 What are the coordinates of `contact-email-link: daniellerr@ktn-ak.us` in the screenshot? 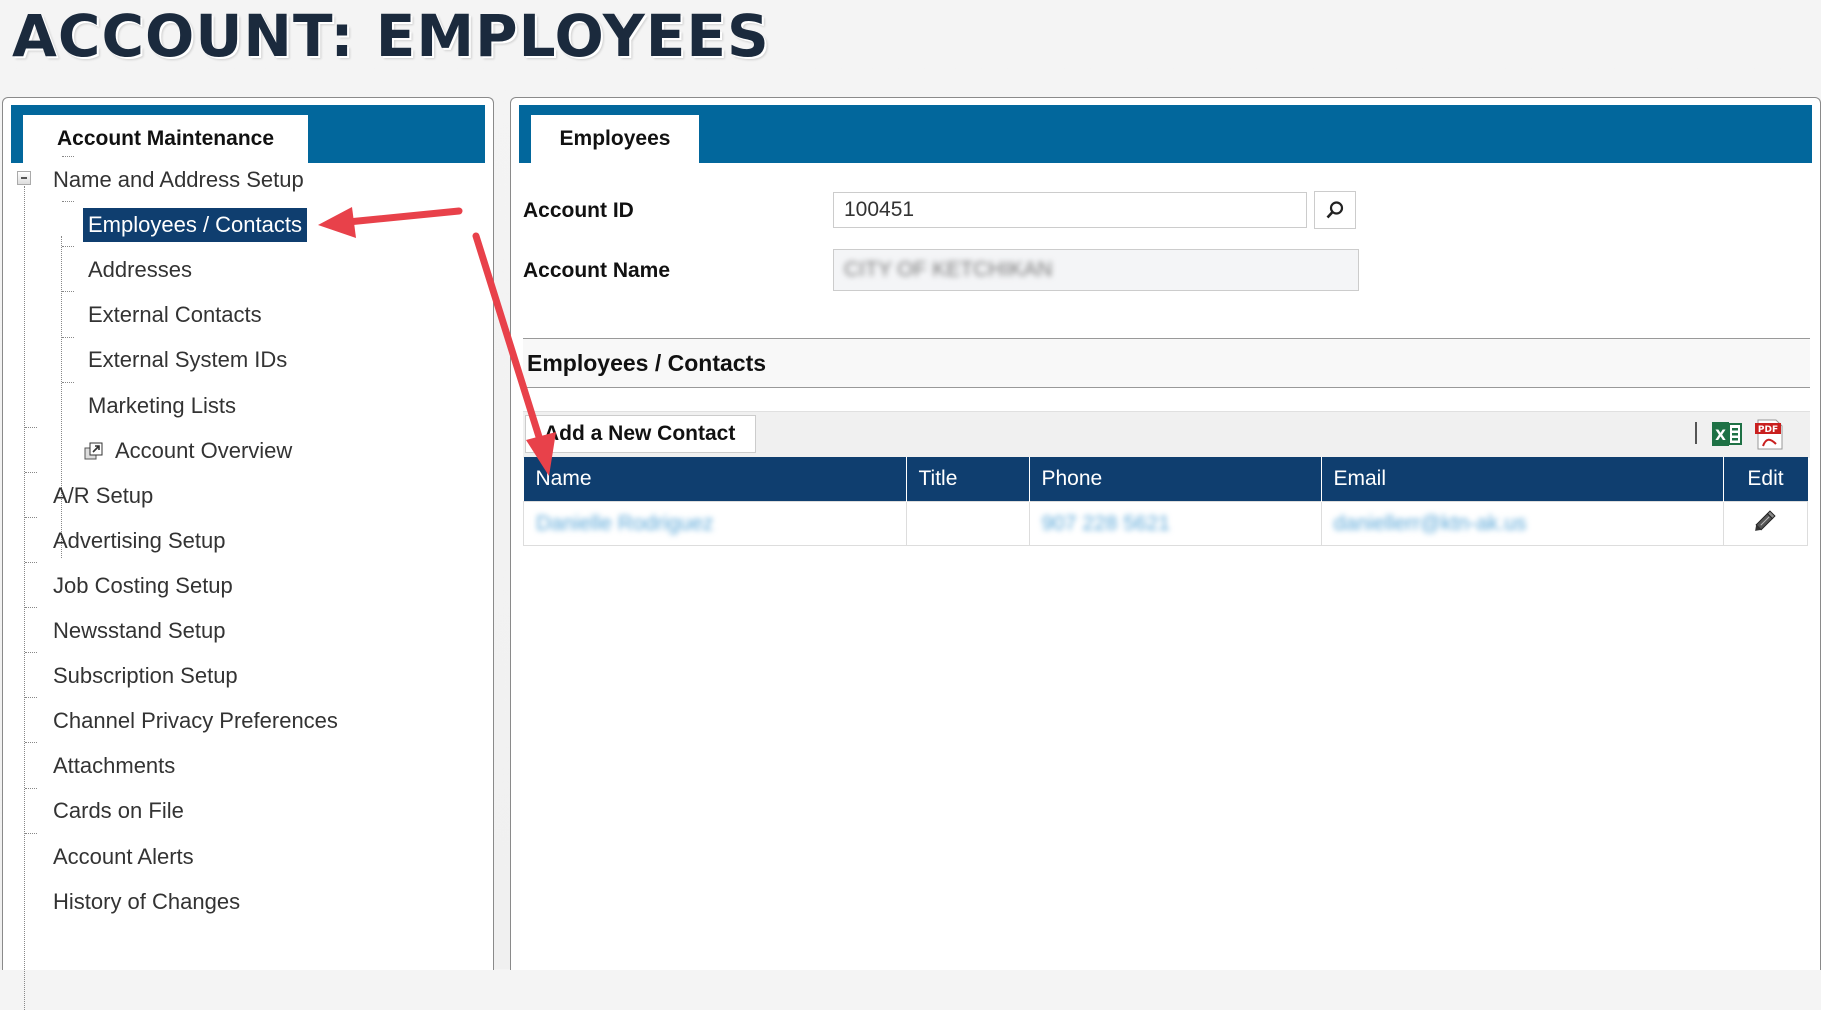 It's located at (1430, 523).